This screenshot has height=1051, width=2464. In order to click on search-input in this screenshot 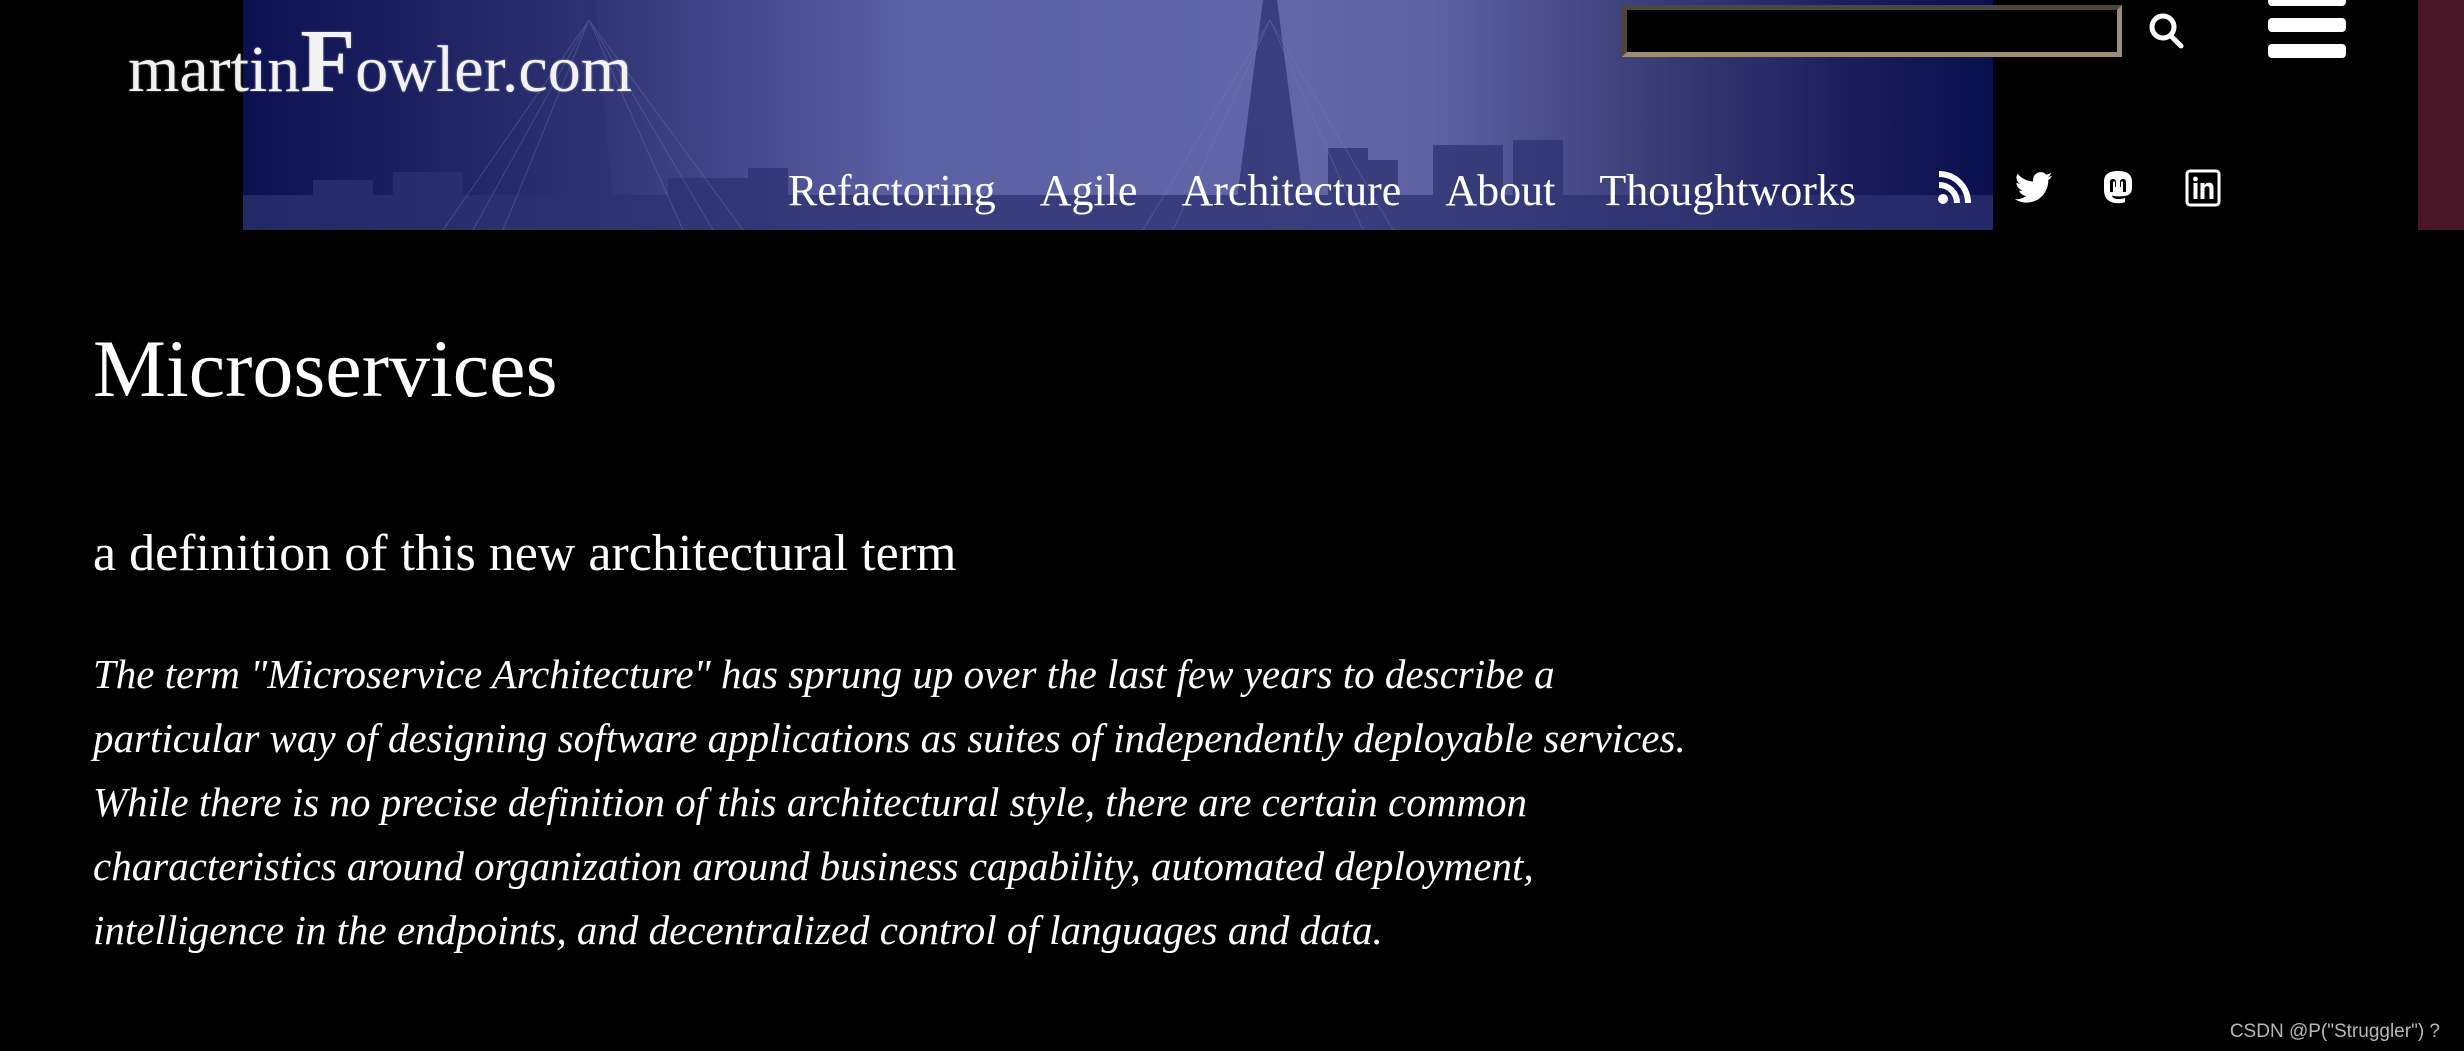, I will do `click(1872, 31)`.